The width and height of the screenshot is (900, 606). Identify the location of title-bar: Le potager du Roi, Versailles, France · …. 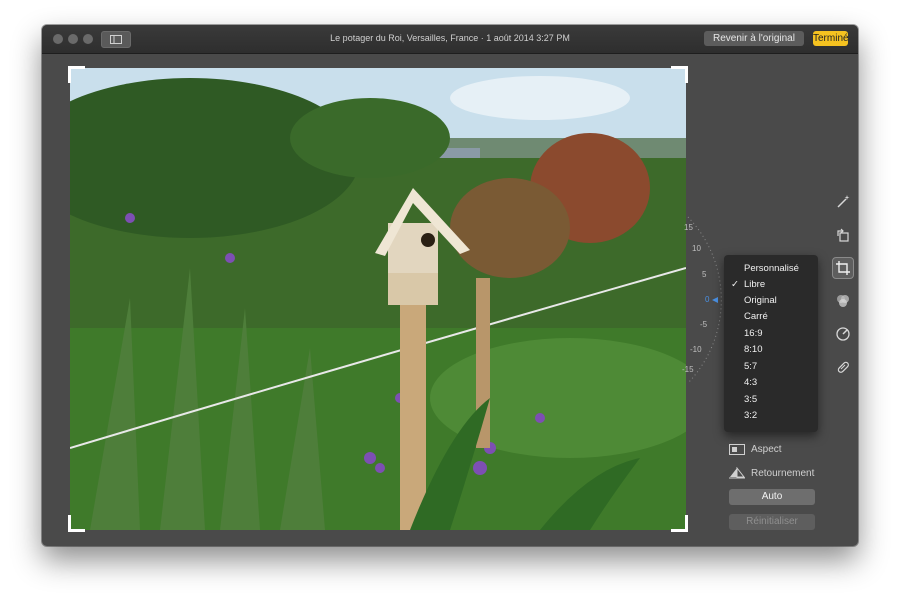
(450, 39).